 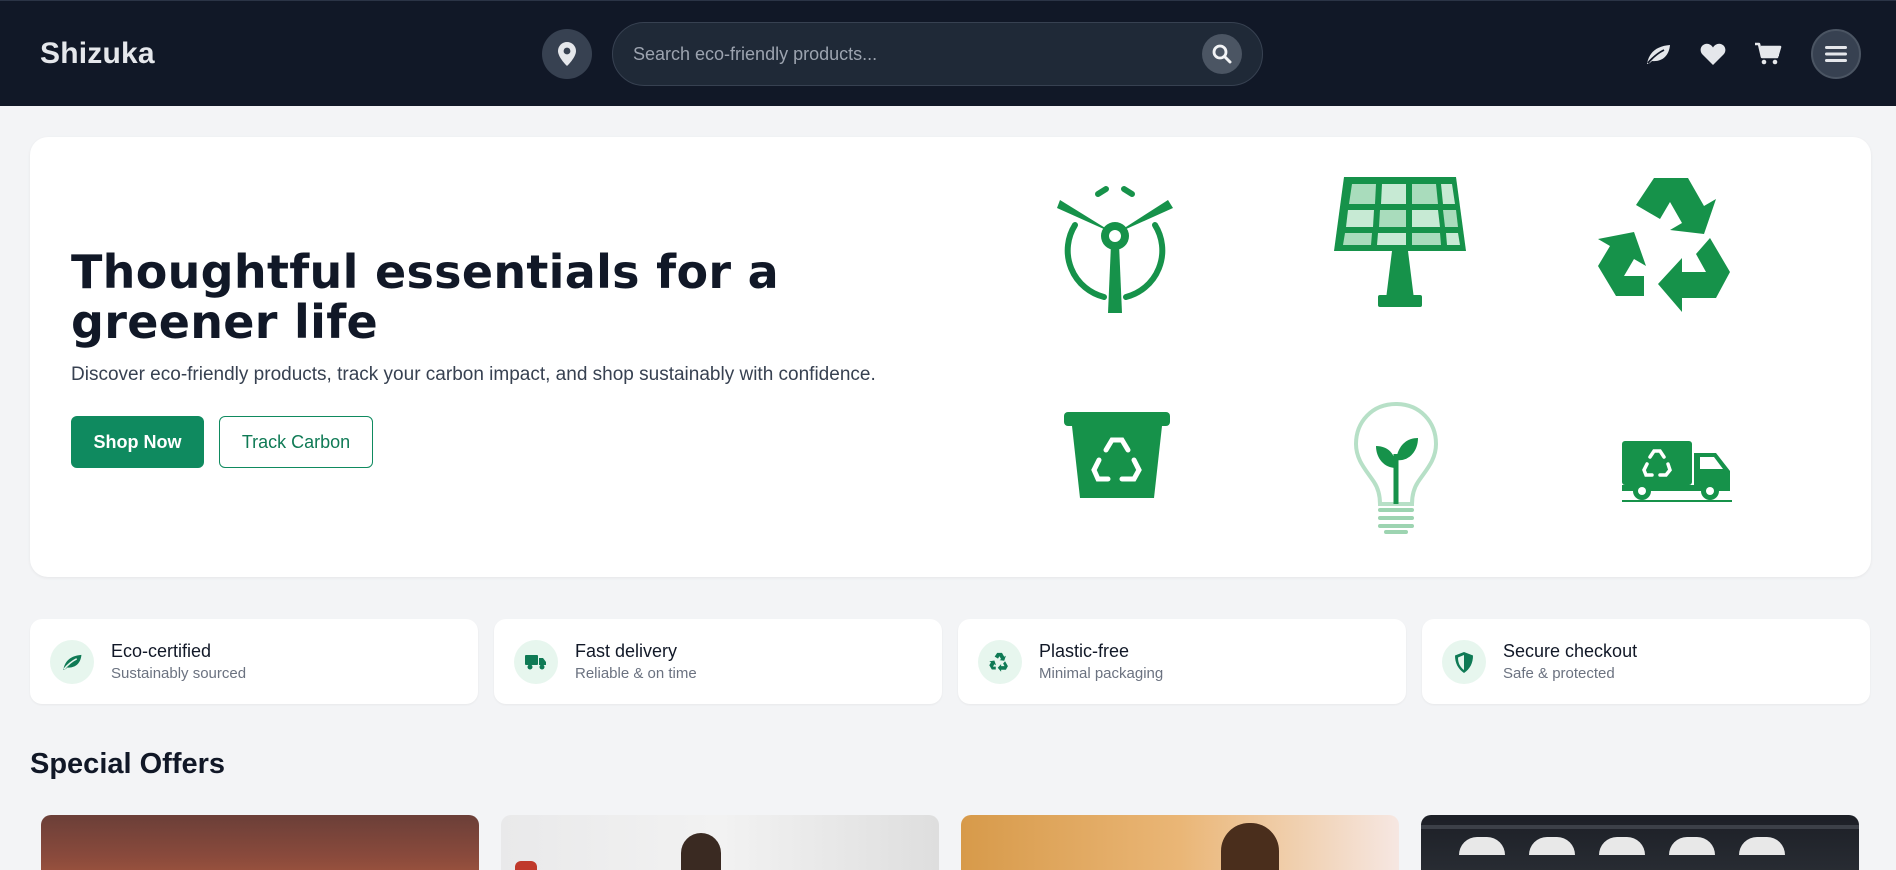 I want to click on red-object, so click(x=526, y=865).